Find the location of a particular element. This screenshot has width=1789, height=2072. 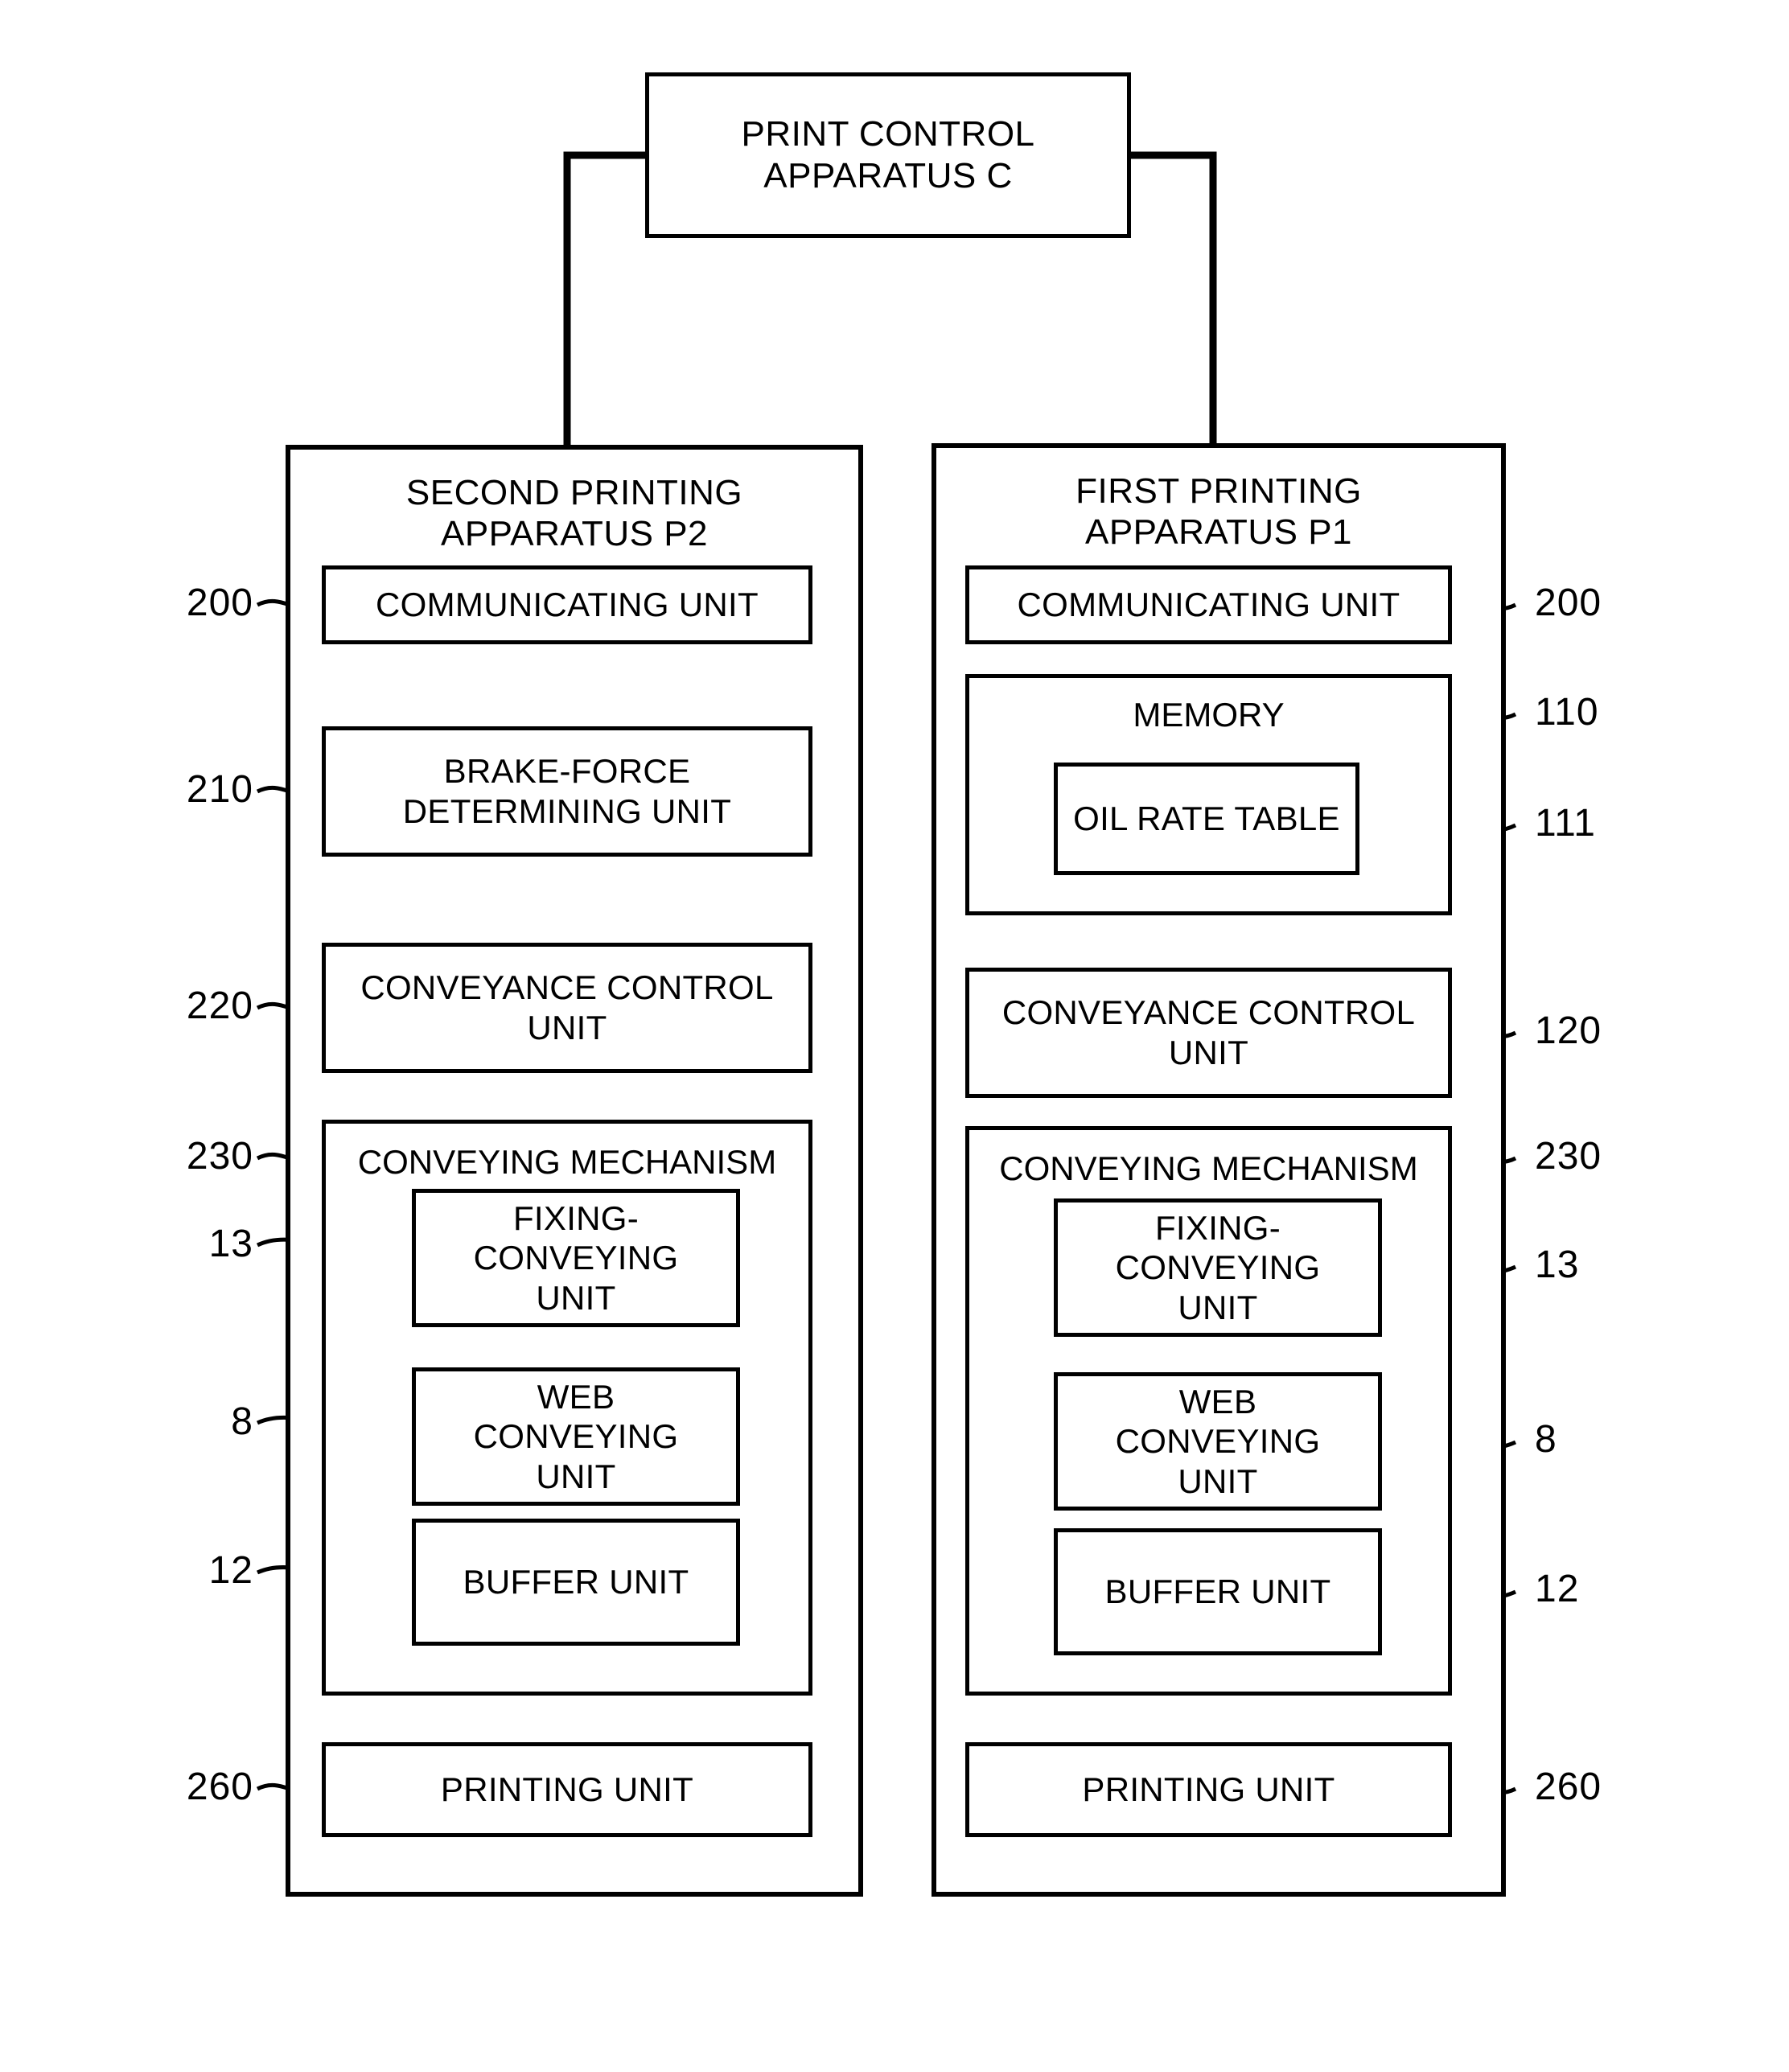

ref-8-second: 8 is located at coordinates (242, 1421).